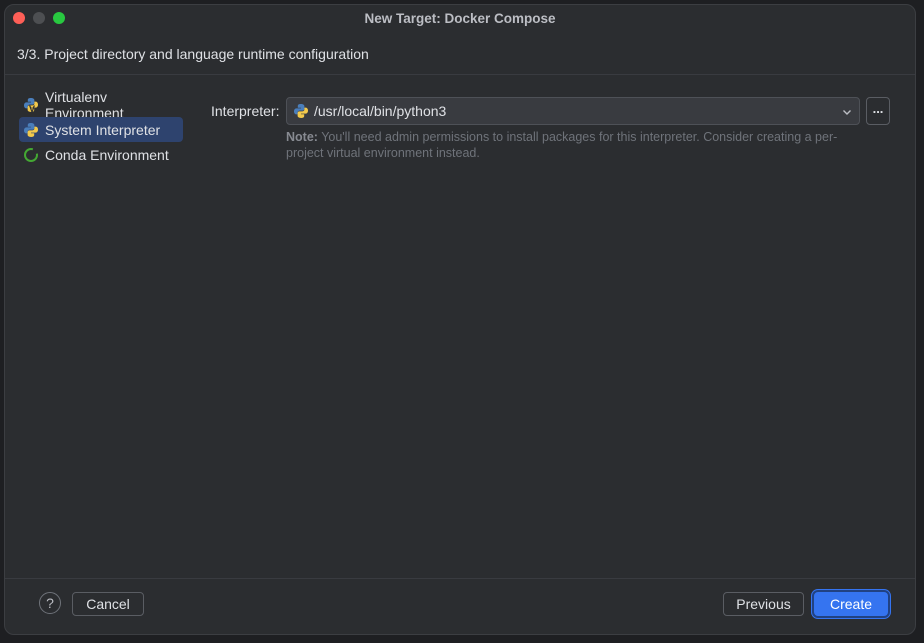  What do you see at coordinates (302, 137) in the screenshot?
I see `note-prefix: Note:` at bounding box center [302, 137].